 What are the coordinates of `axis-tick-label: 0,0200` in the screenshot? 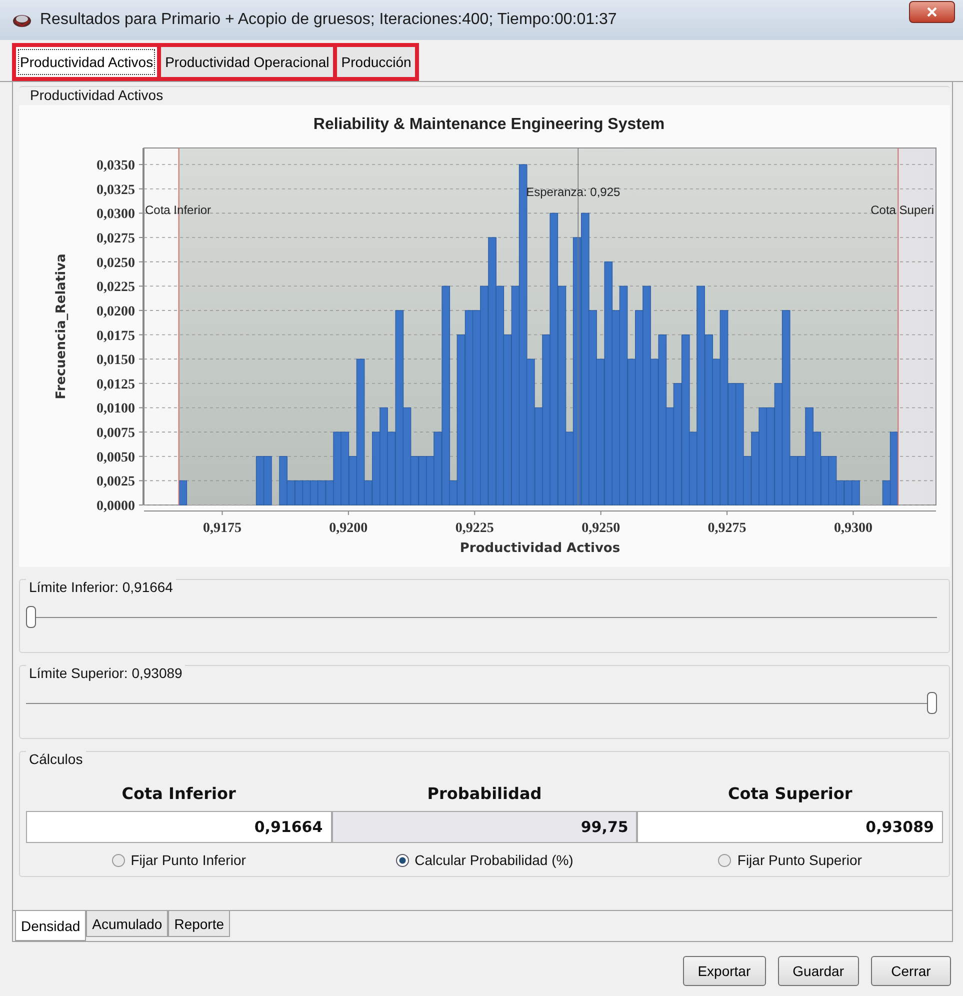 It's located at (115, 312).